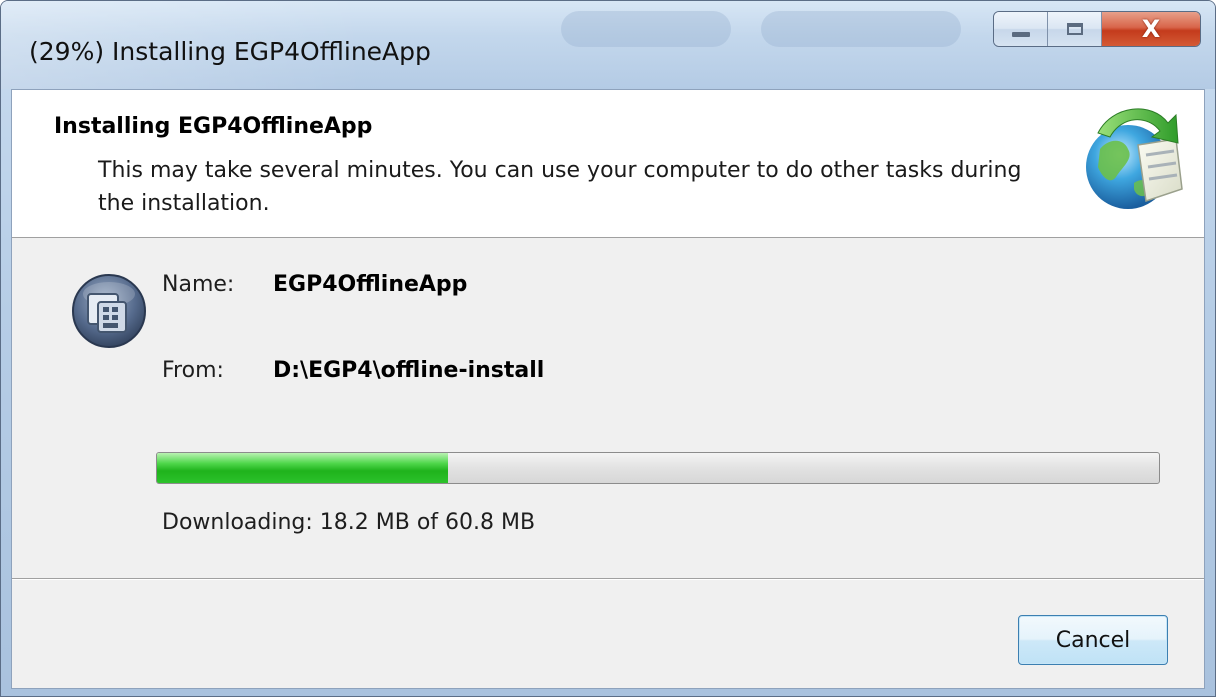  What do you see at coordinates (1134, 158) in the screenshot?
I see `globe-install-icon` at bounding box center [1134, 158].